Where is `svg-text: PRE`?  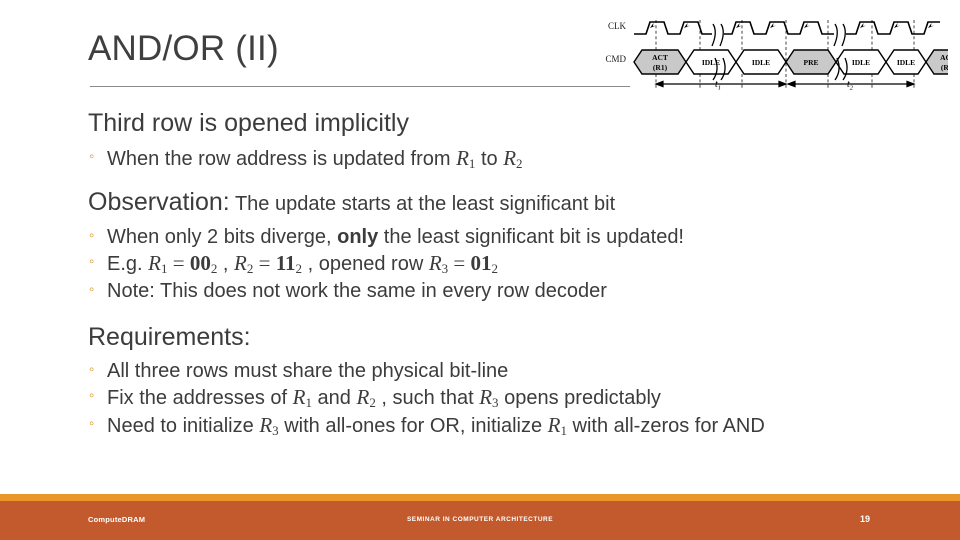
svg-text: PRE is located at coordinates (811, 62).